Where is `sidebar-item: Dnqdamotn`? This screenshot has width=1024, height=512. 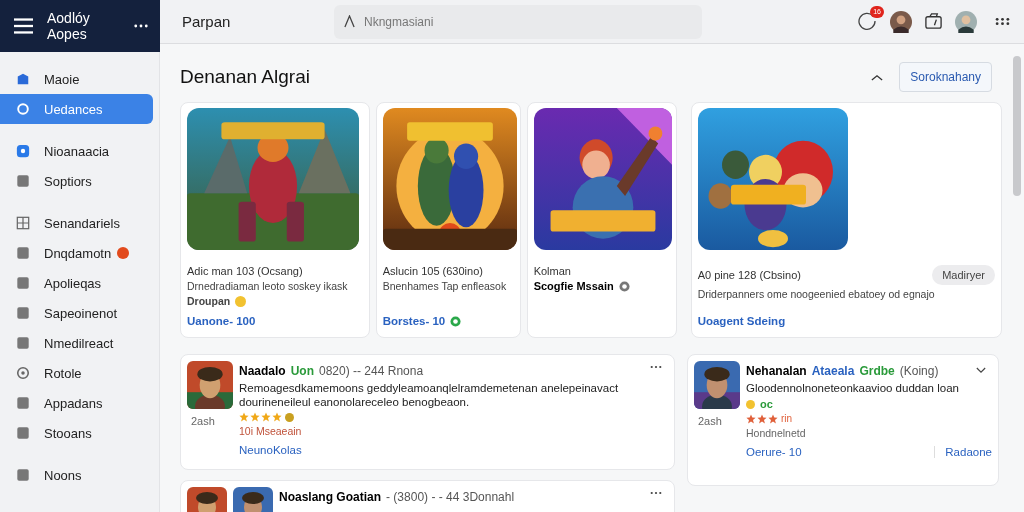
sidebar-item: Dnqdamotn is located at coordinates (76, 253).